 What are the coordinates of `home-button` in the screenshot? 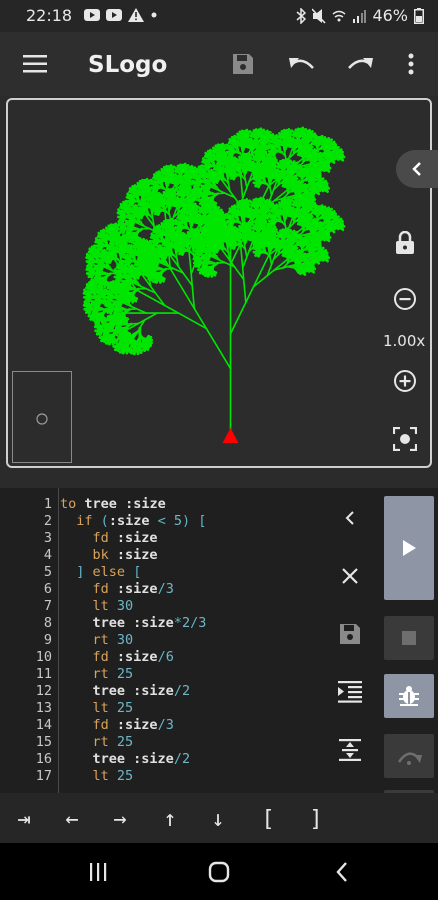 It's located at (219, 872).